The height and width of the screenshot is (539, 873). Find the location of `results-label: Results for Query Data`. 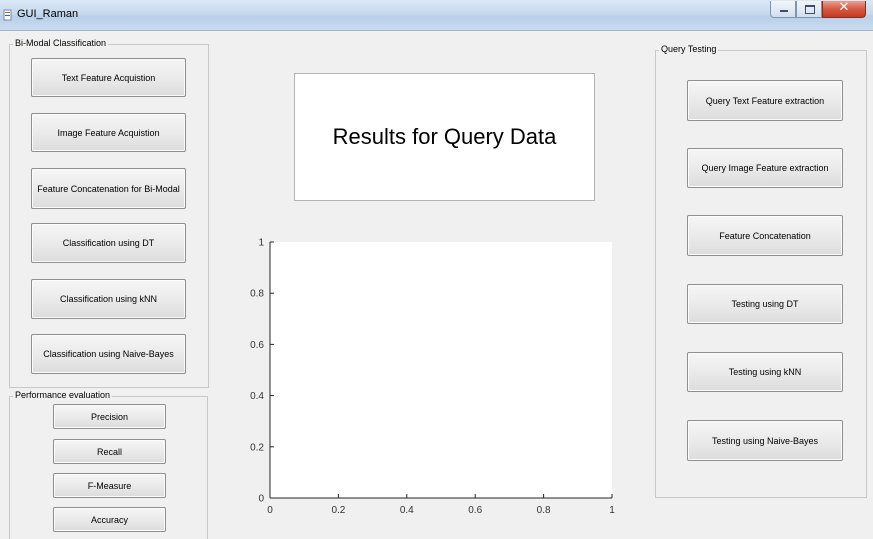

results-label: Results for Query Data is located at coordinates (444, 137).